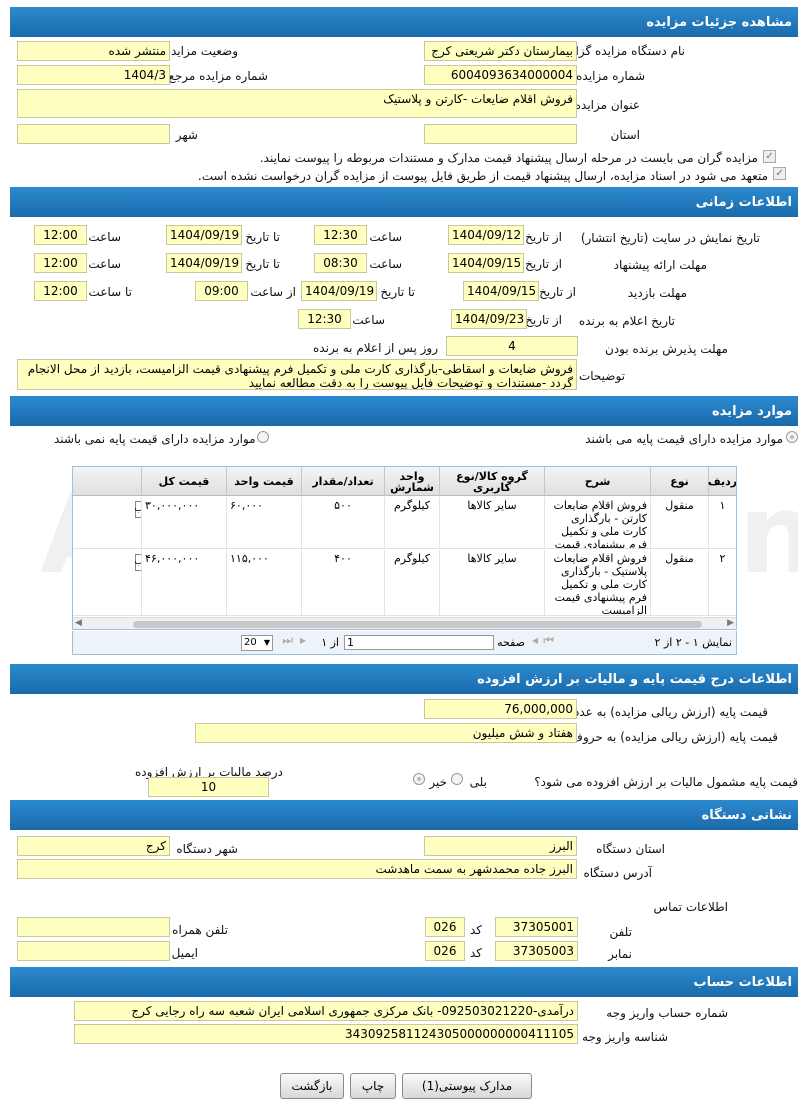 The width and height of the screenshot is (798, 1118). Describe the element at coordinates (78, 623) in the screenshot. I see `scroll-left-arrow-icon: ◀` at that location.